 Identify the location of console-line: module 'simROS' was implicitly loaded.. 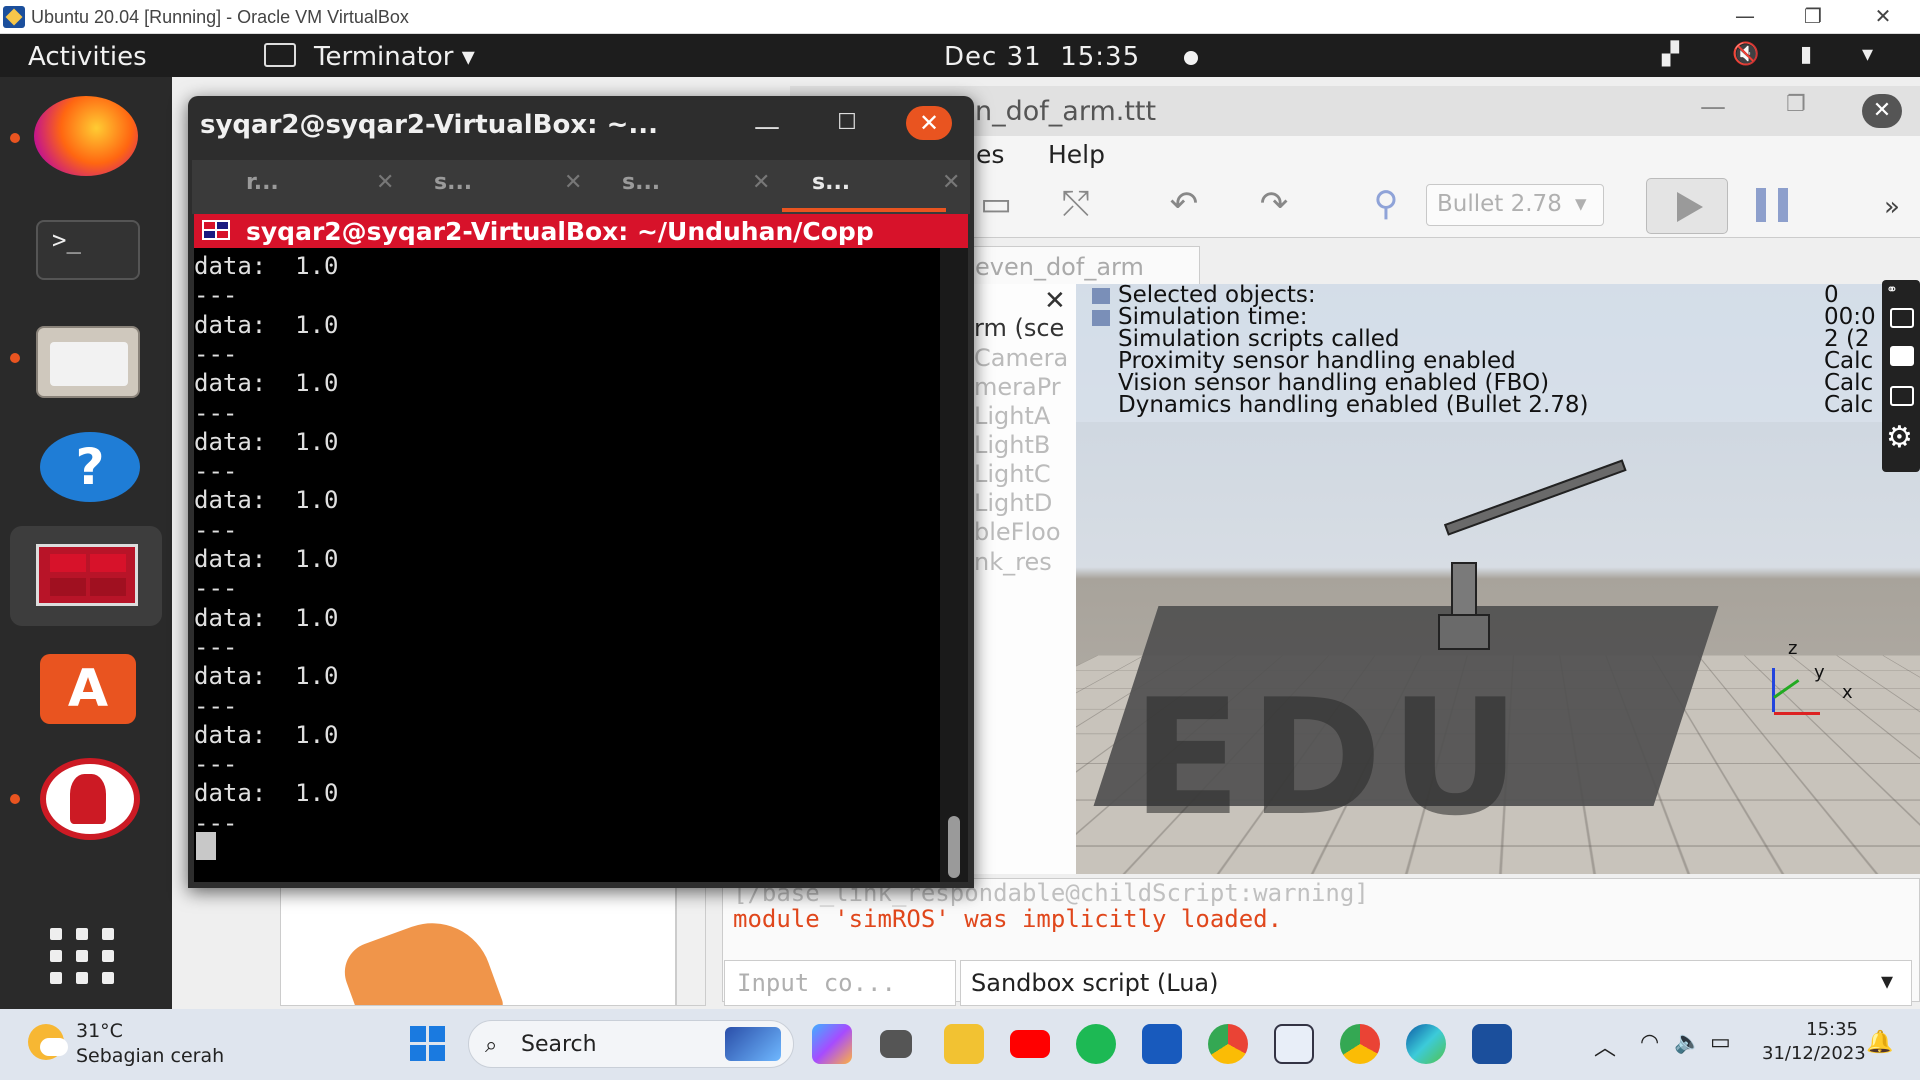
(1008, 919).